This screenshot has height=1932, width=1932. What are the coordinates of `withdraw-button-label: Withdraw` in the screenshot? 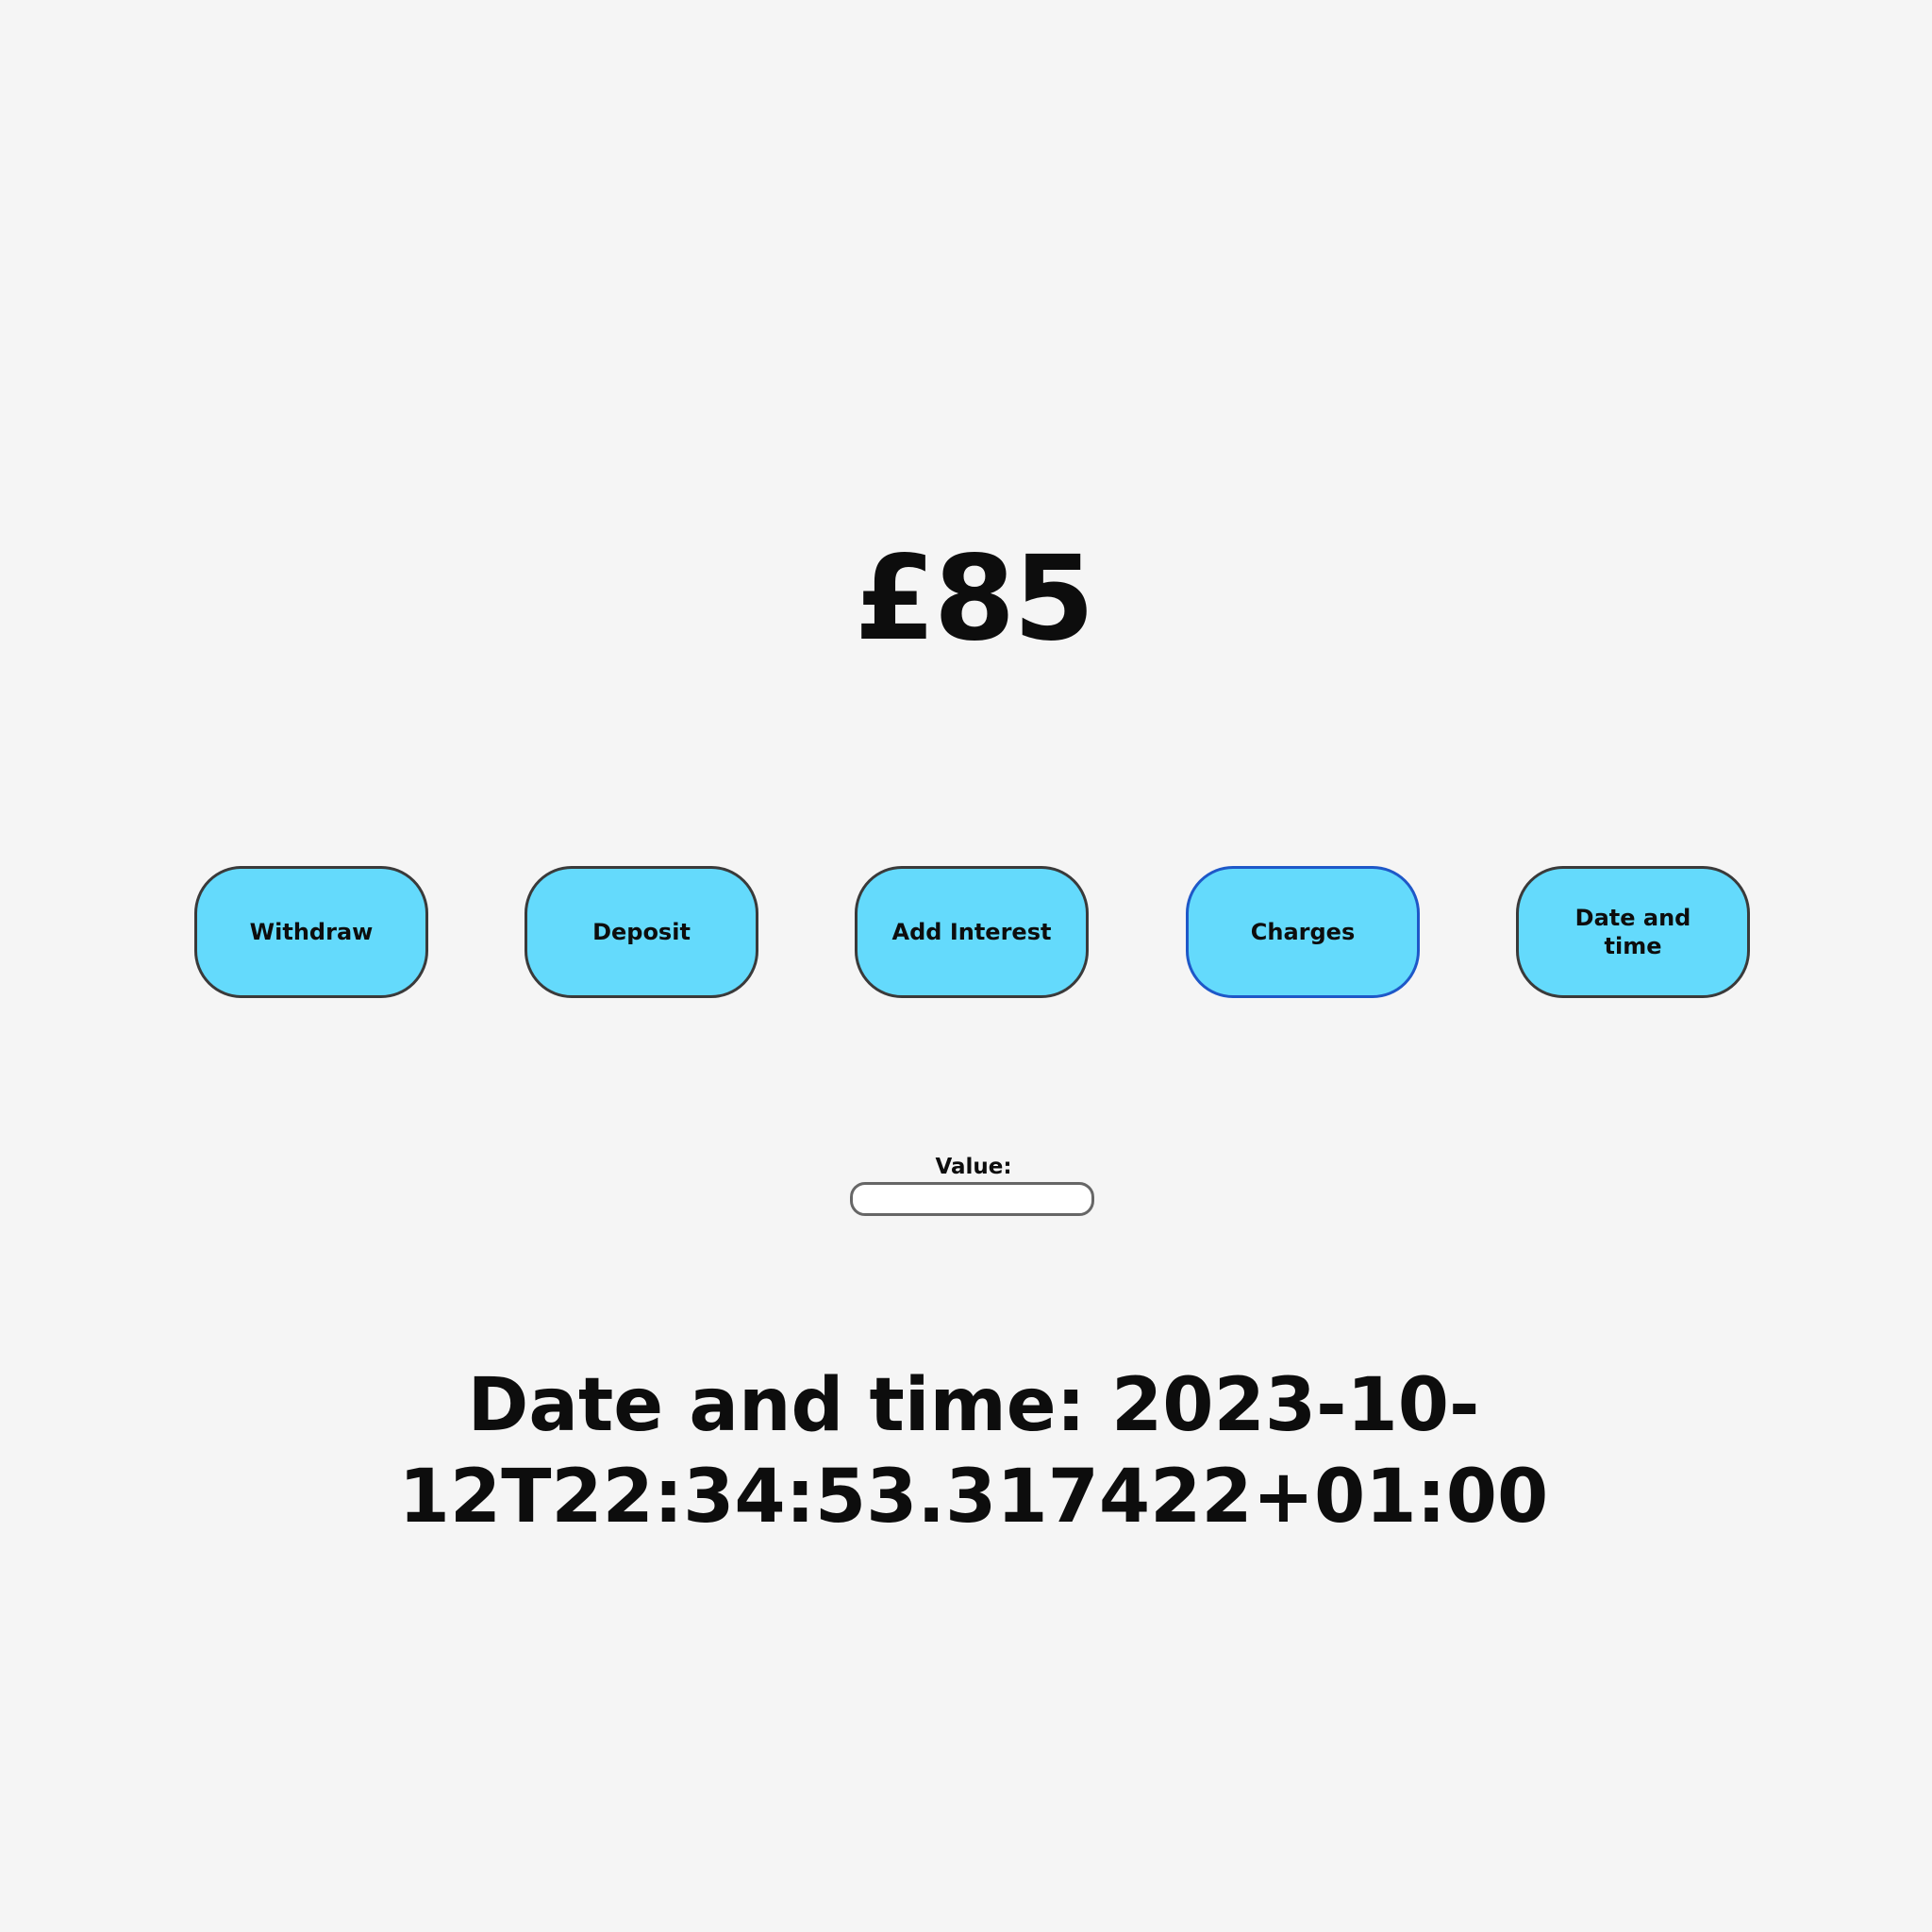 It's located at (312, 932).